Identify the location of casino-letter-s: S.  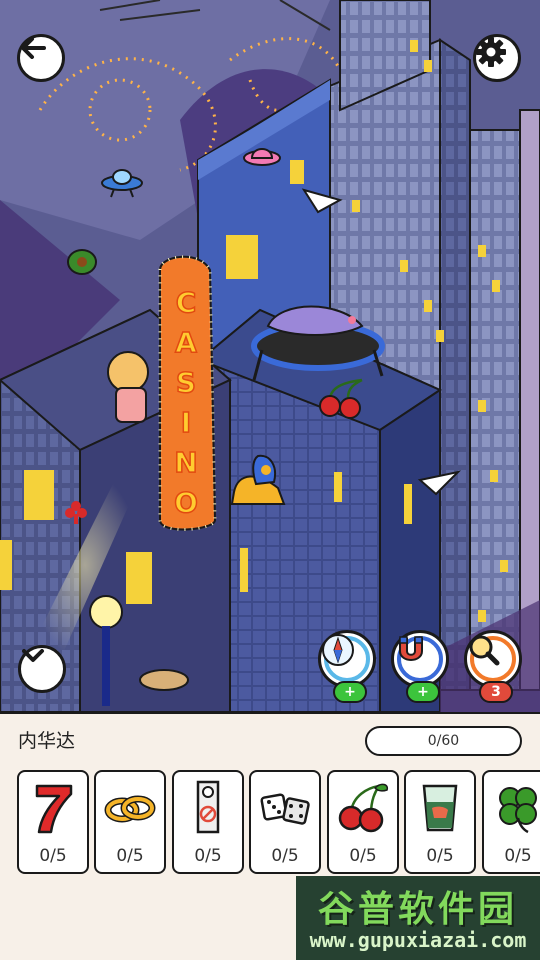
(186, 382).